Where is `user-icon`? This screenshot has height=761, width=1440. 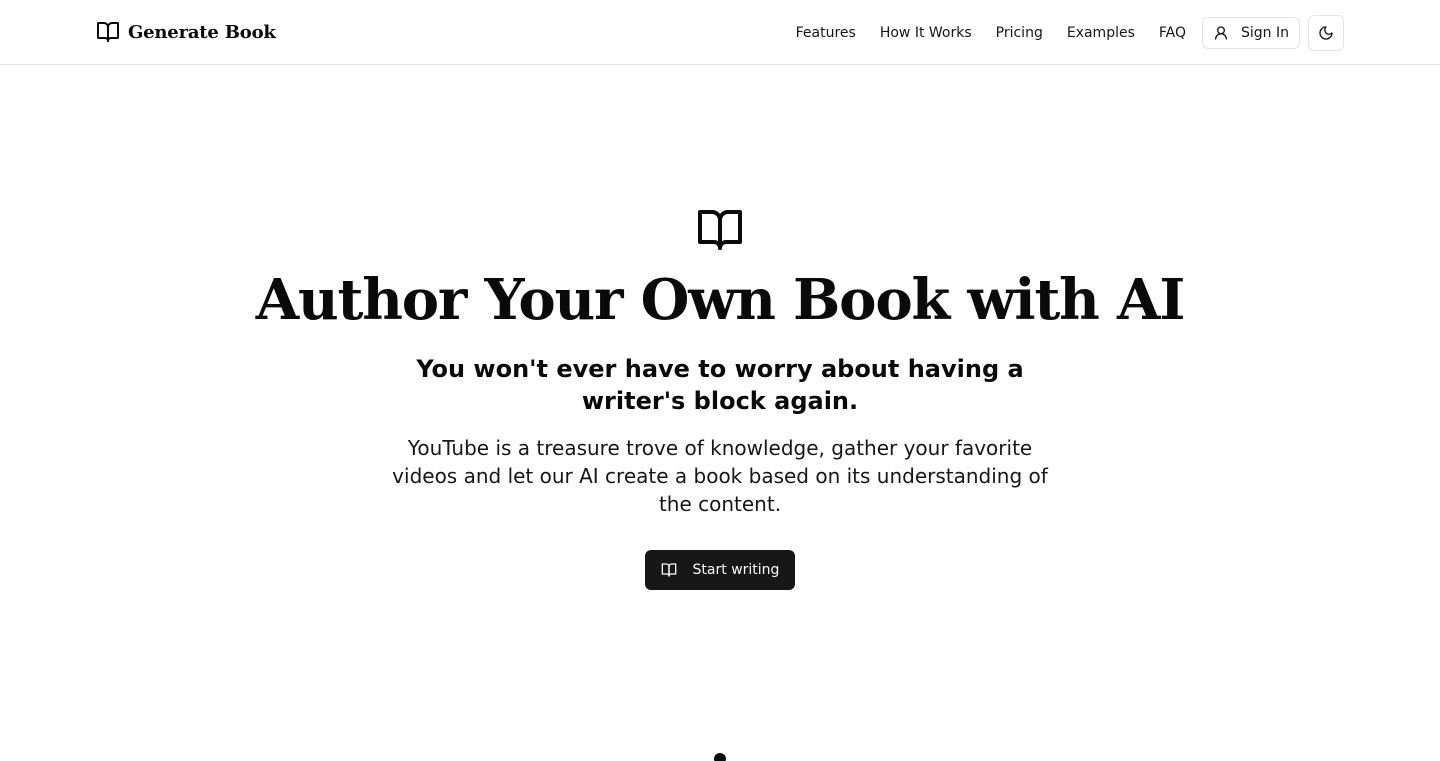
user-icon is located at coordinates (1221, 33).